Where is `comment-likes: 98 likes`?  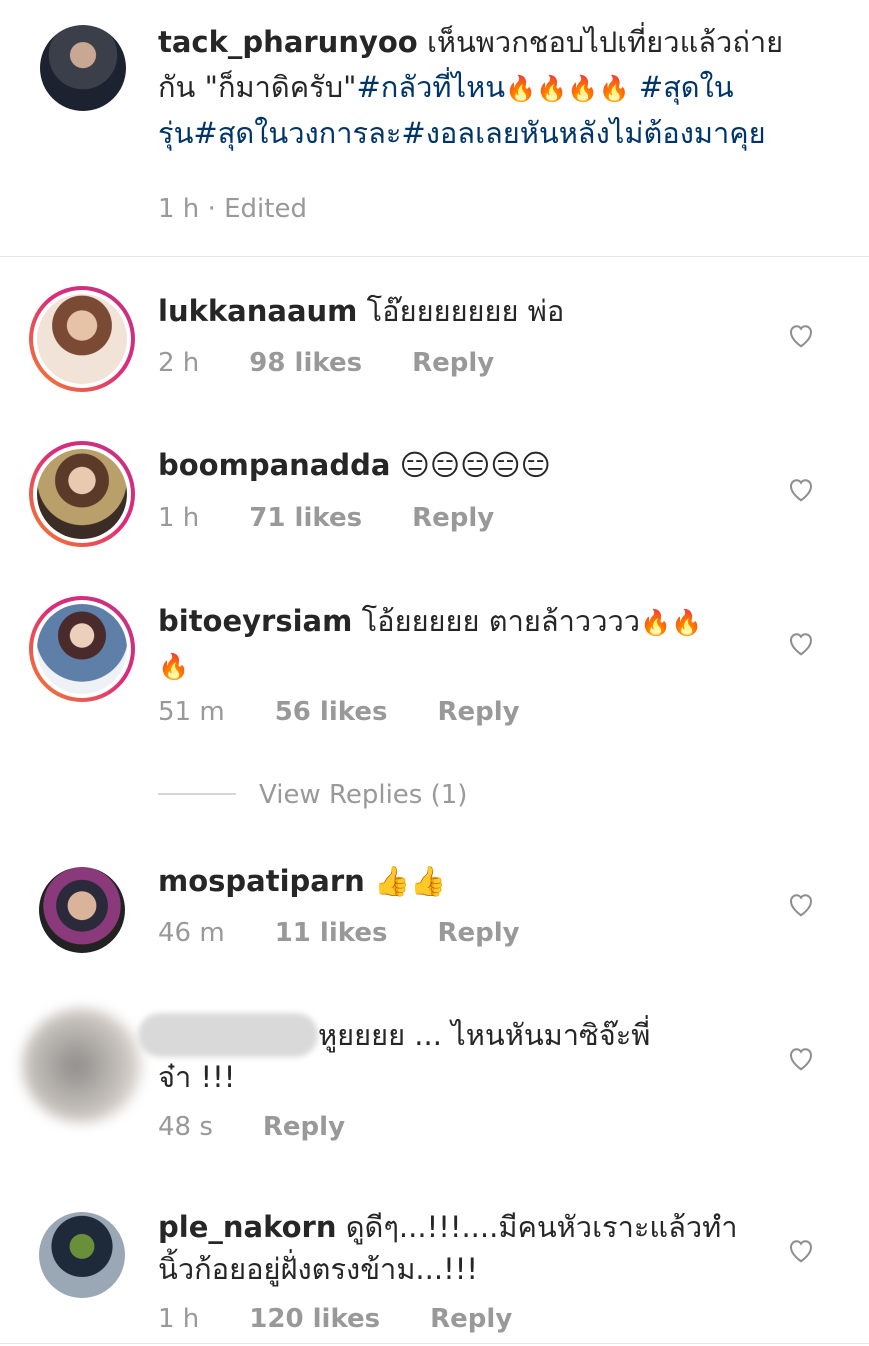
comment-likes: 98 likes is located at coordinates (305, 363).